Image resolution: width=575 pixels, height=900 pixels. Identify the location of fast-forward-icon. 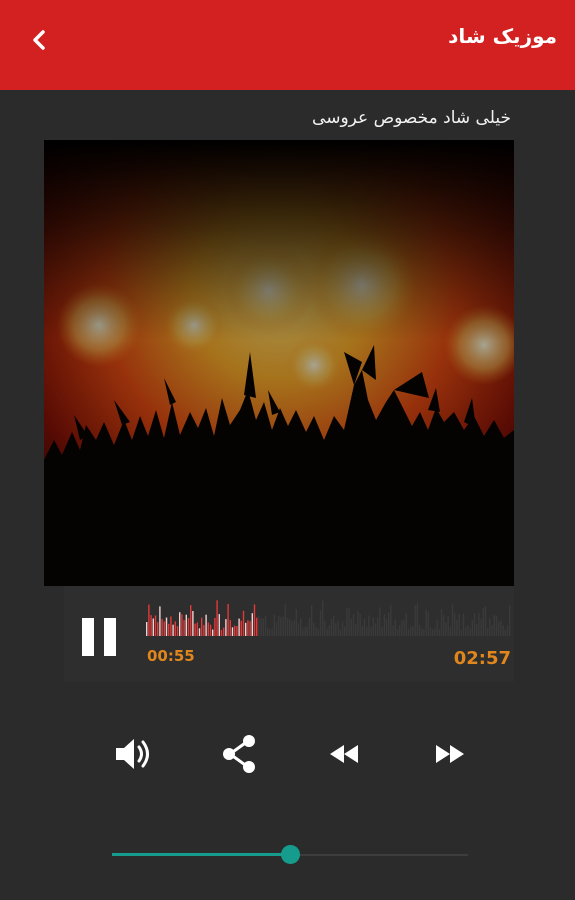
(450, 754).